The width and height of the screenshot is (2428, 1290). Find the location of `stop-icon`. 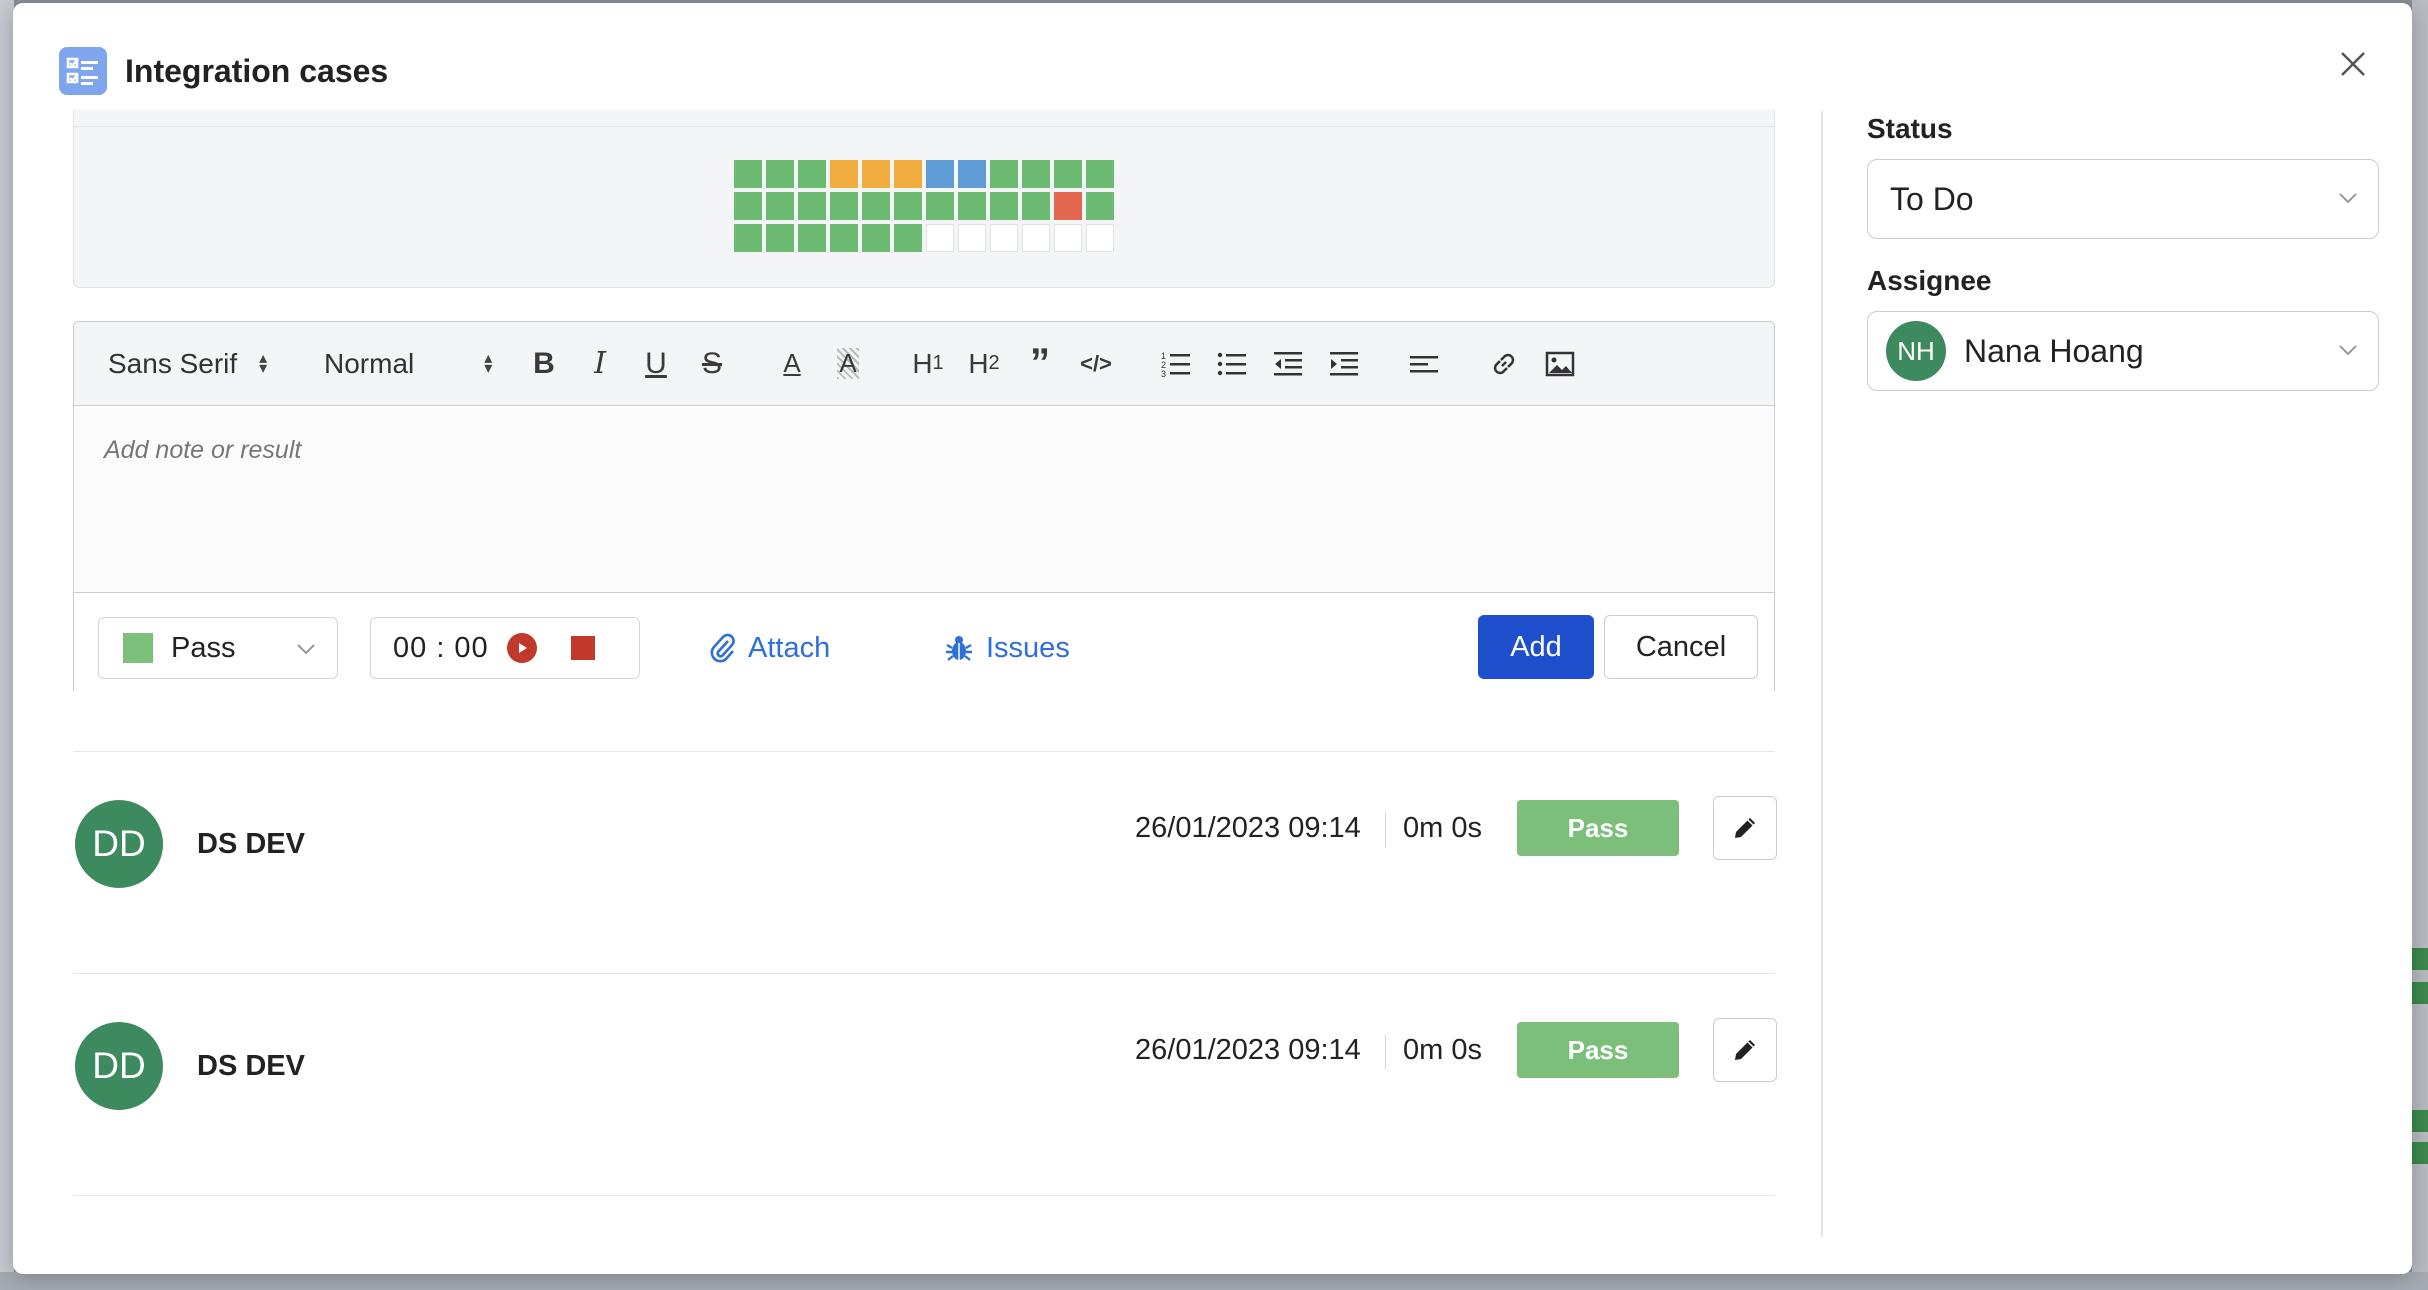

stop-icon is located at coordinates (582, 648).